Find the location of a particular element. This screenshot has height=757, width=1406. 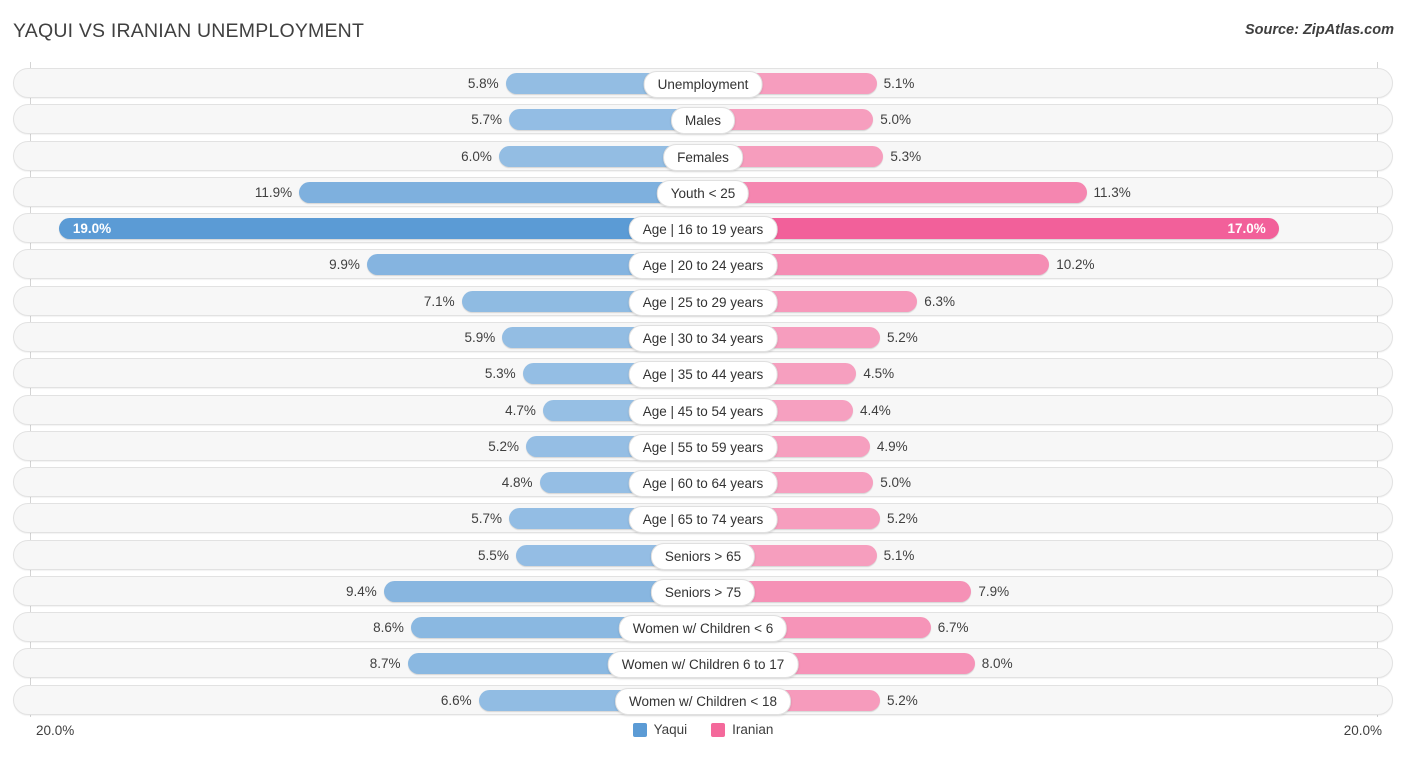

category-label: Women w/ Children 6 to 17 is located at coordinates (703, 665).